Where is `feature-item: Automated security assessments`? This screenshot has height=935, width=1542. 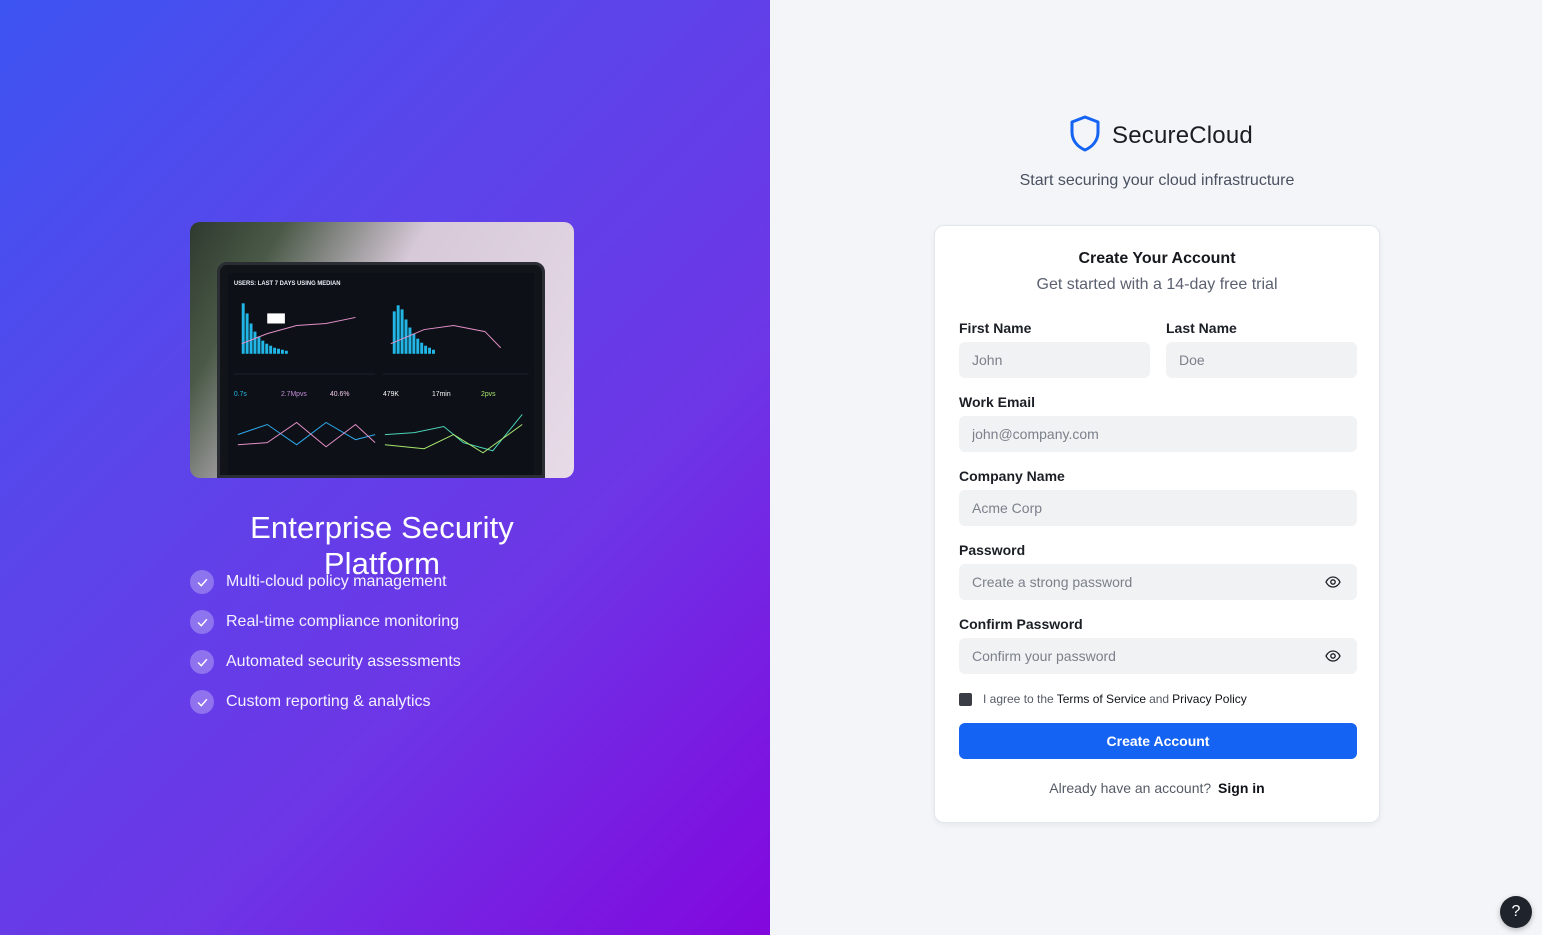 feature-item: Automated security assessments is located at coordinates (325, 662).